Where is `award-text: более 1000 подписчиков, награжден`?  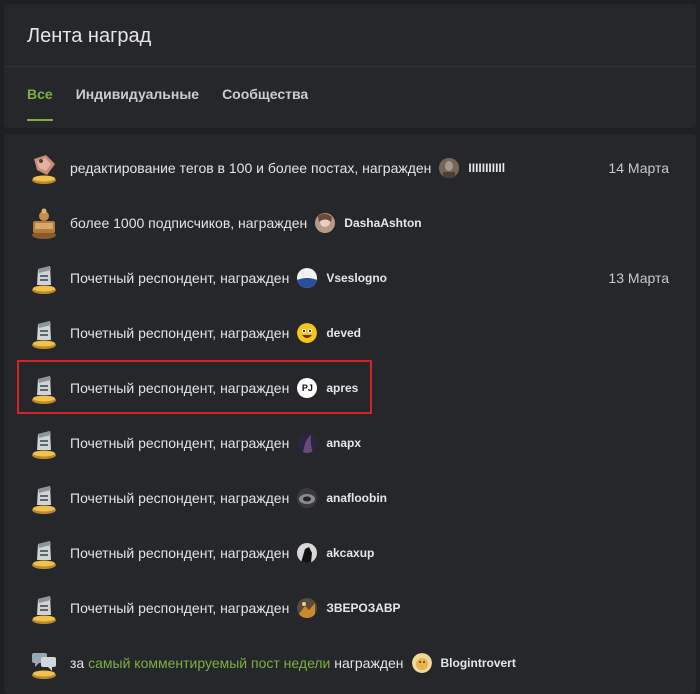
award-text: более 1000 подписчиков, награжден is located at coordinates (189, 222).